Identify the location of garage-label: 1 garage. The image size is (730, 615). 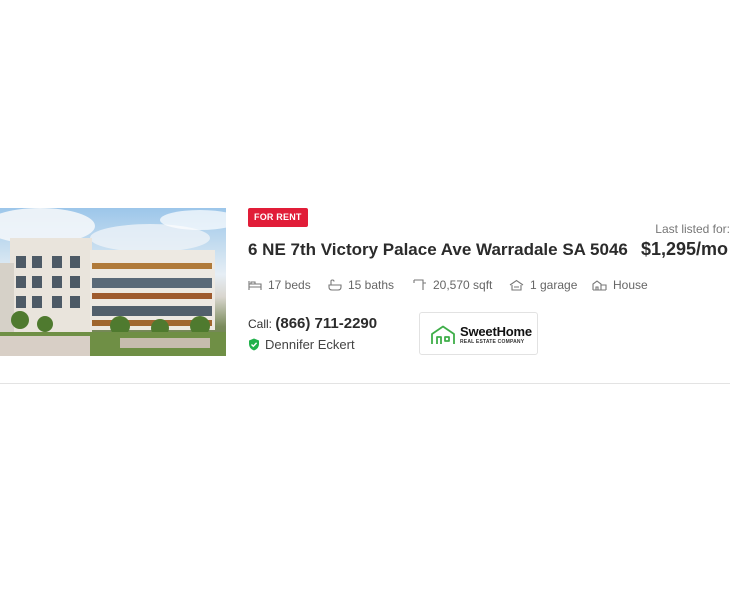
(554, 285).